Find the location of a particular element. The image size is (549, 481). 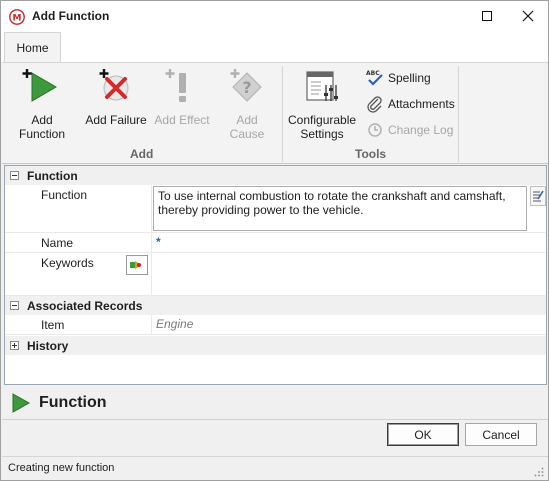

status-bar: Creating new function is located at coordinates (275, 468).